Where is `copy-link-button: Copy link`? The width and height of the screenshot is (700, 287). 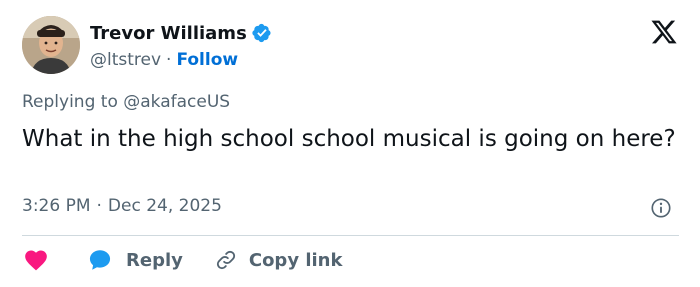
copy-link-button: Copy link is located at coordinates (279, 260).